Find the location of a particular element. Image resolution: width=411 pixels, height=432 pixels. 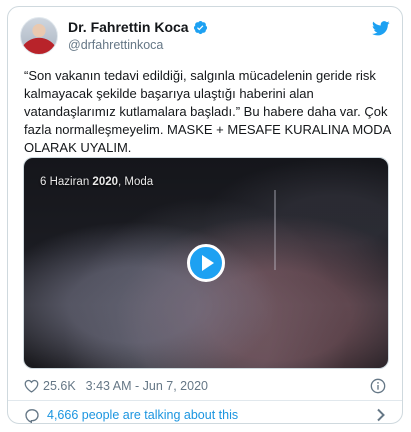

video-caption-prefix: 6 Haziran is located at coordinates (66, 182).